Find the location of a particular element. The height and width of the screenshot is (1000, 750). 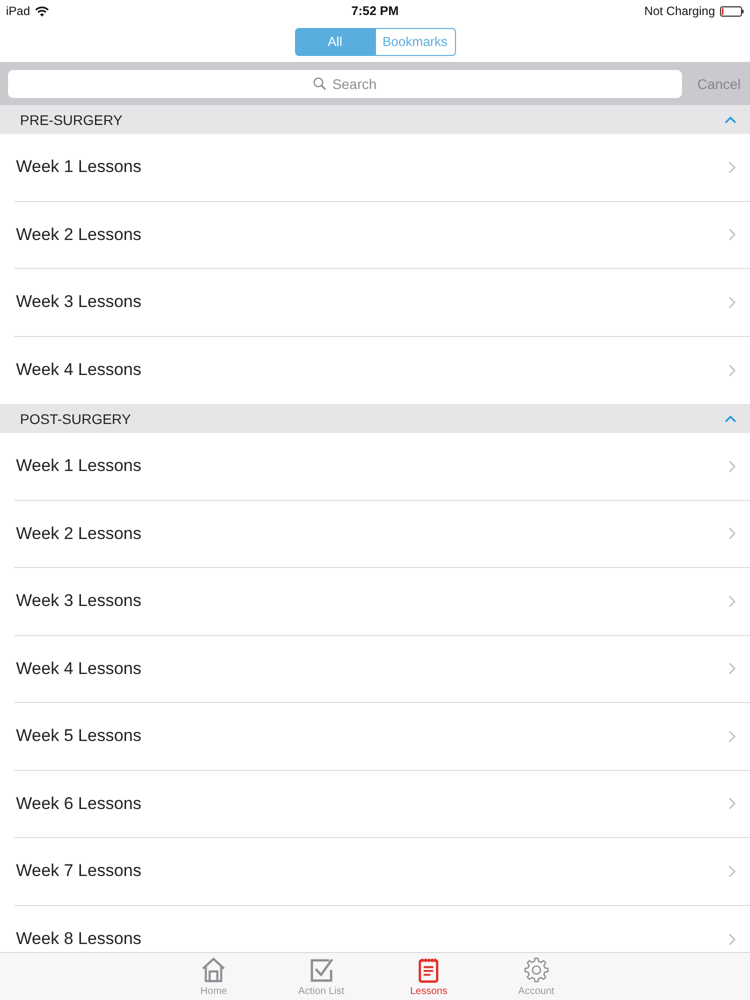

notepad-icon is located at coordinates (429, 970).